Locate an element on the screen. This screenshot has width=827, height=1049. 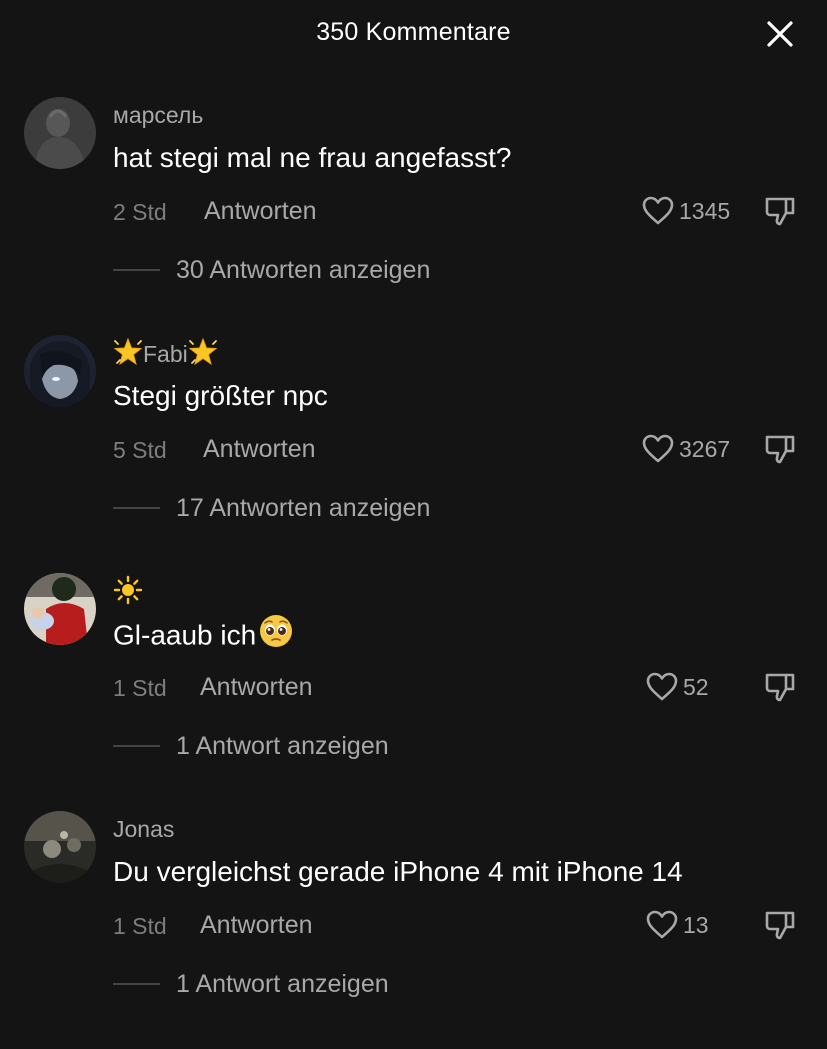
like-button: 52 is located at coordinates (677, 687).